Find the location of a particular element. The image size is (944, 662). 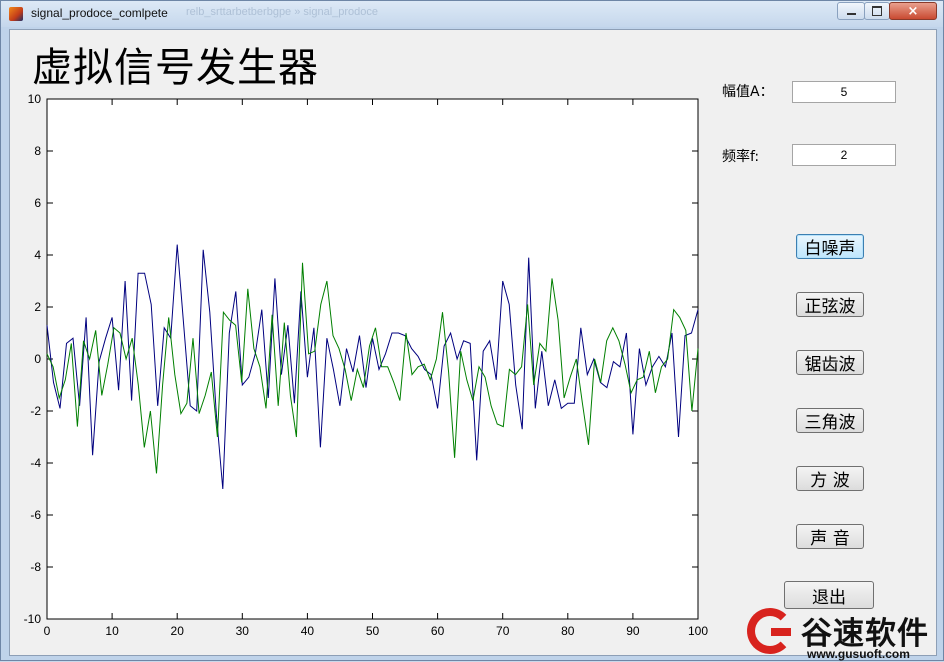

window-title: signal_prodoce_comlpete is located at coordinates (99, 13).